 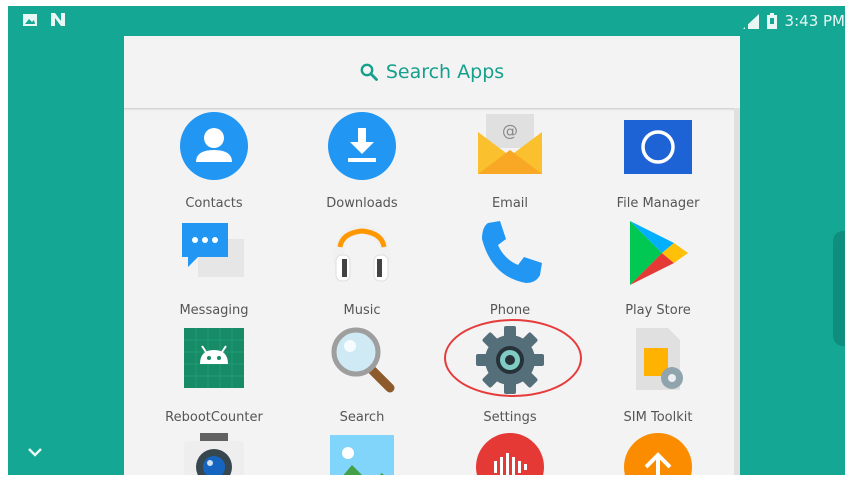 I want to click on settings-icon, so click(x=510, y=360).